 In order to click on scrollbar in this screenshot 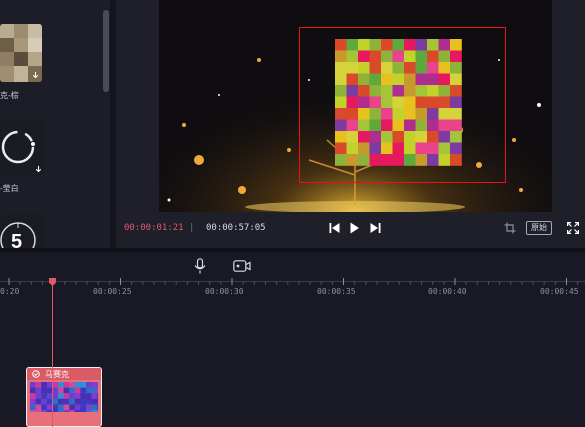, I will do `click(106, 51)`.